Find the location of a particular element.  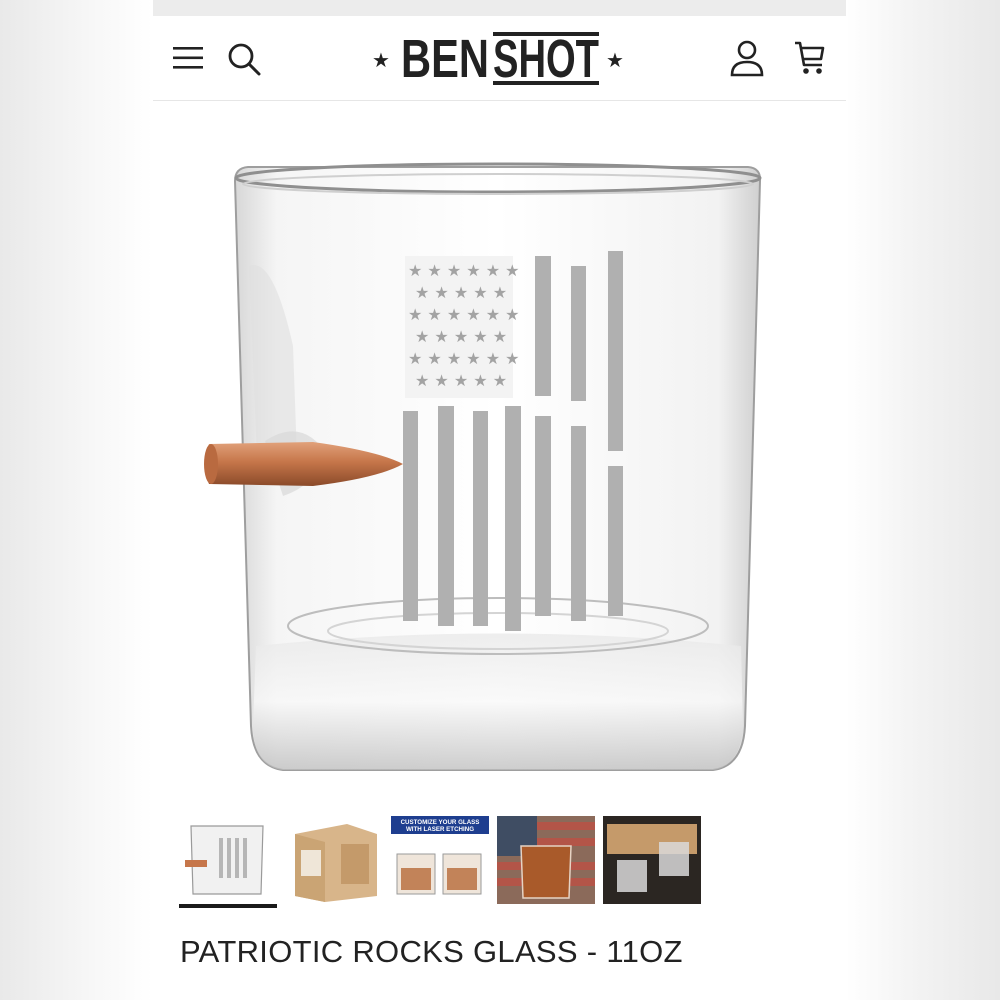

thumbnail-3: CUSTOMIZE YOUR GLASS WITH LASER ETCHING is located at coordinates (440, 860).